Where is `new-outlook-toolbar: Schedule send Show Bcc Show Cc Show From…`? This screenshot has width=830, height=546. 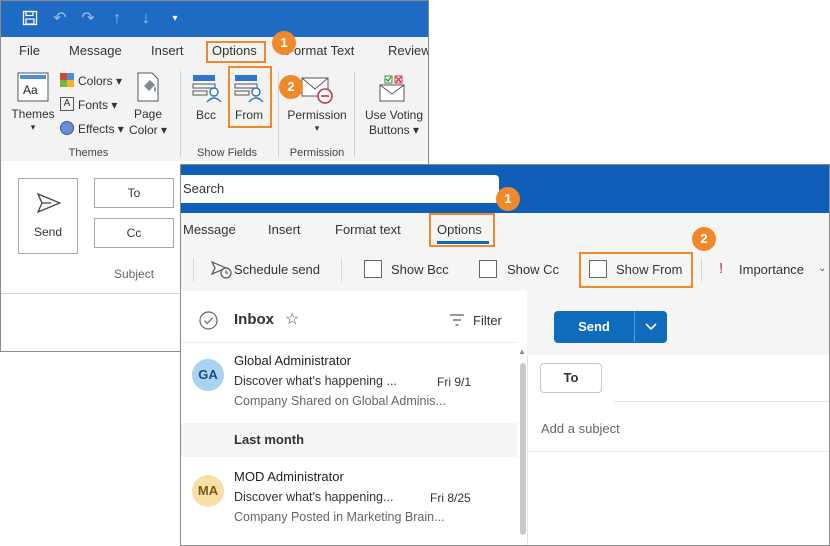 new-outlook-toolbar: Schedule send Show Bcc Show Cc Show From… is located at coordinates (505, 270).